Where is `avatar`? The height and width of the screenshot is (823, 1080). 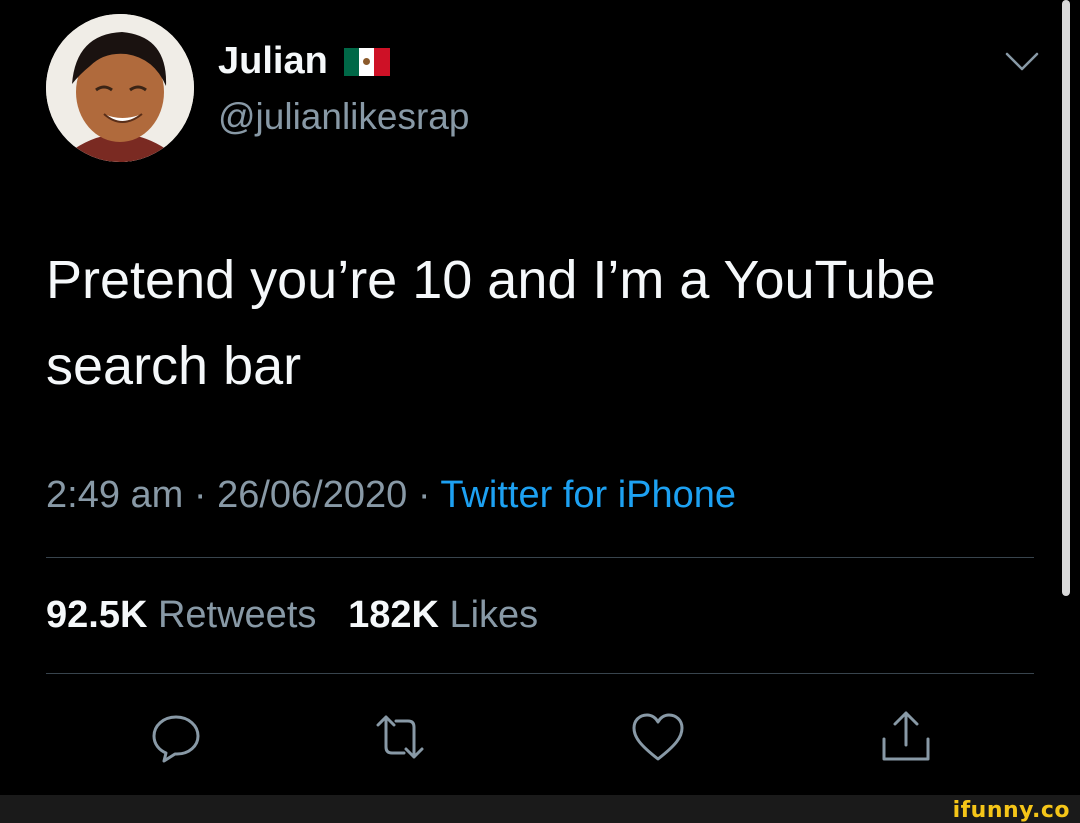
avatar is located at coordinates (120, 88).